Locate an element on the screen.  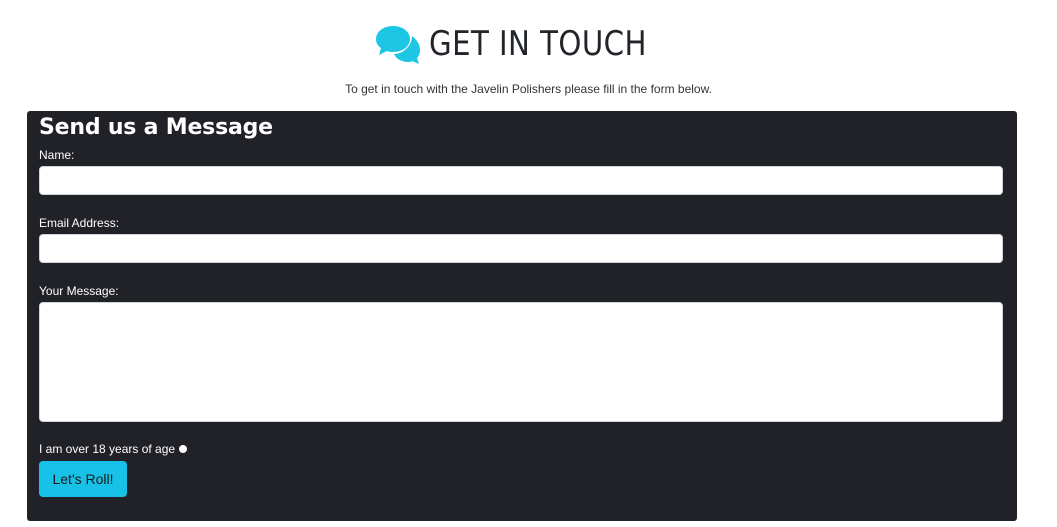
page-header: GET IN TOUCH is located at coordinates (528, 44).